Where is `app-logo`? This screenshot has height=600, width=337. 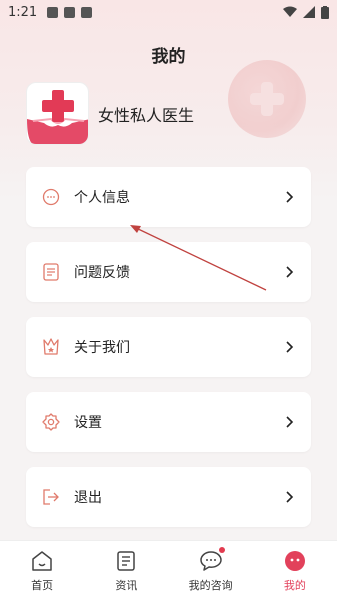 app-logo is located at coordinates (57, 113).